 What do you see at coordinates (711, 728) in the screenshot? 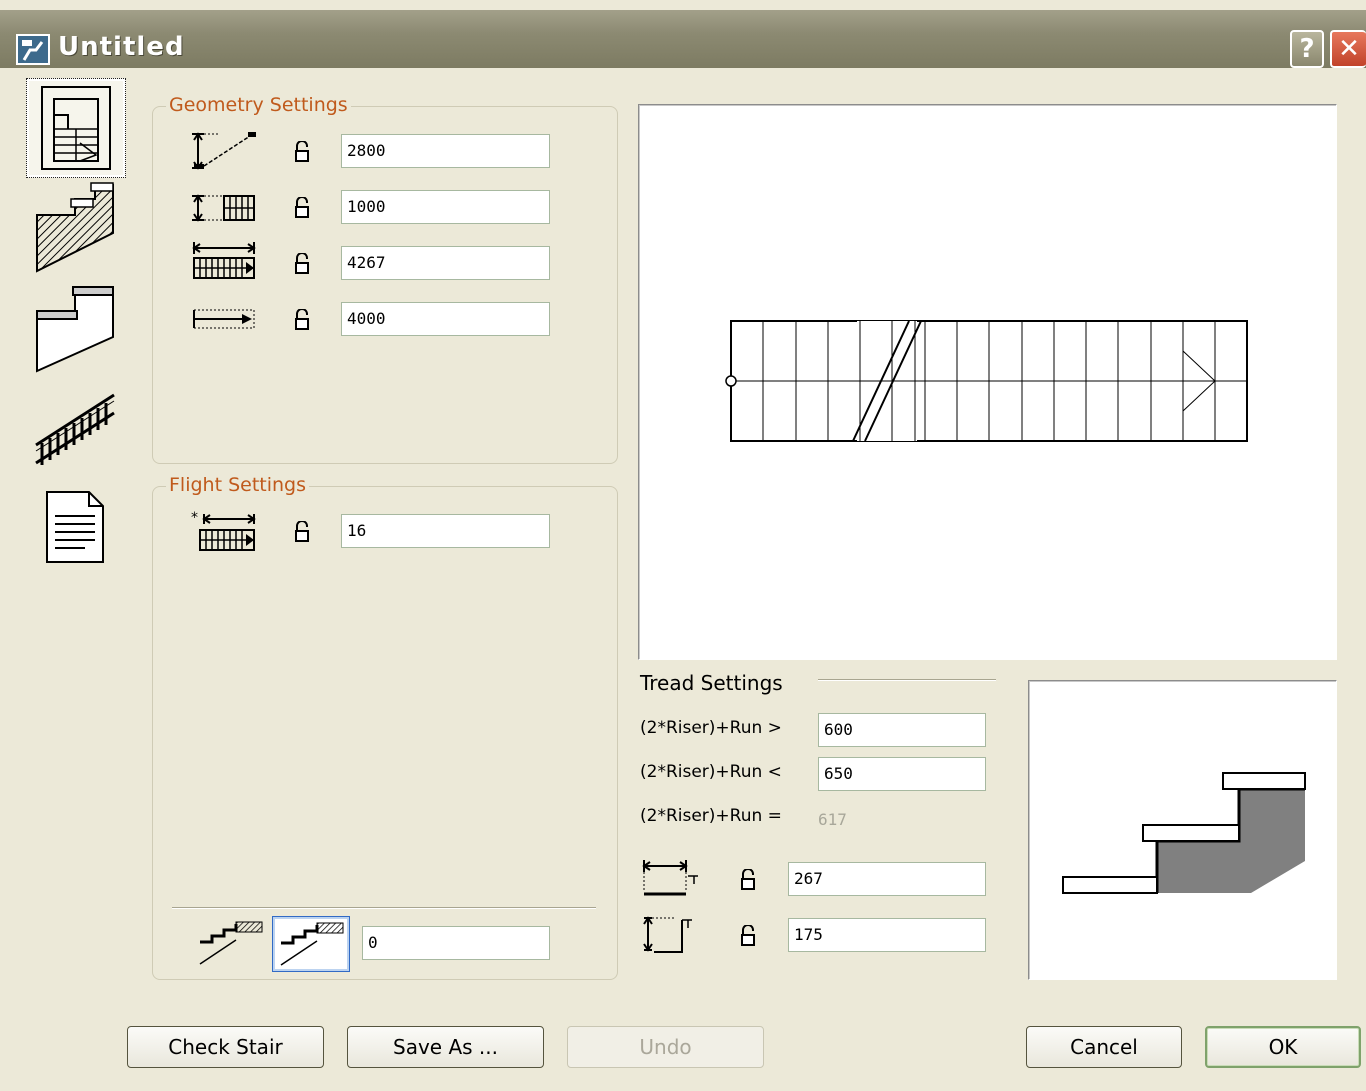
I see `min-rule-label: (2*Riser)+Run >` at bounding box center [711, 728].